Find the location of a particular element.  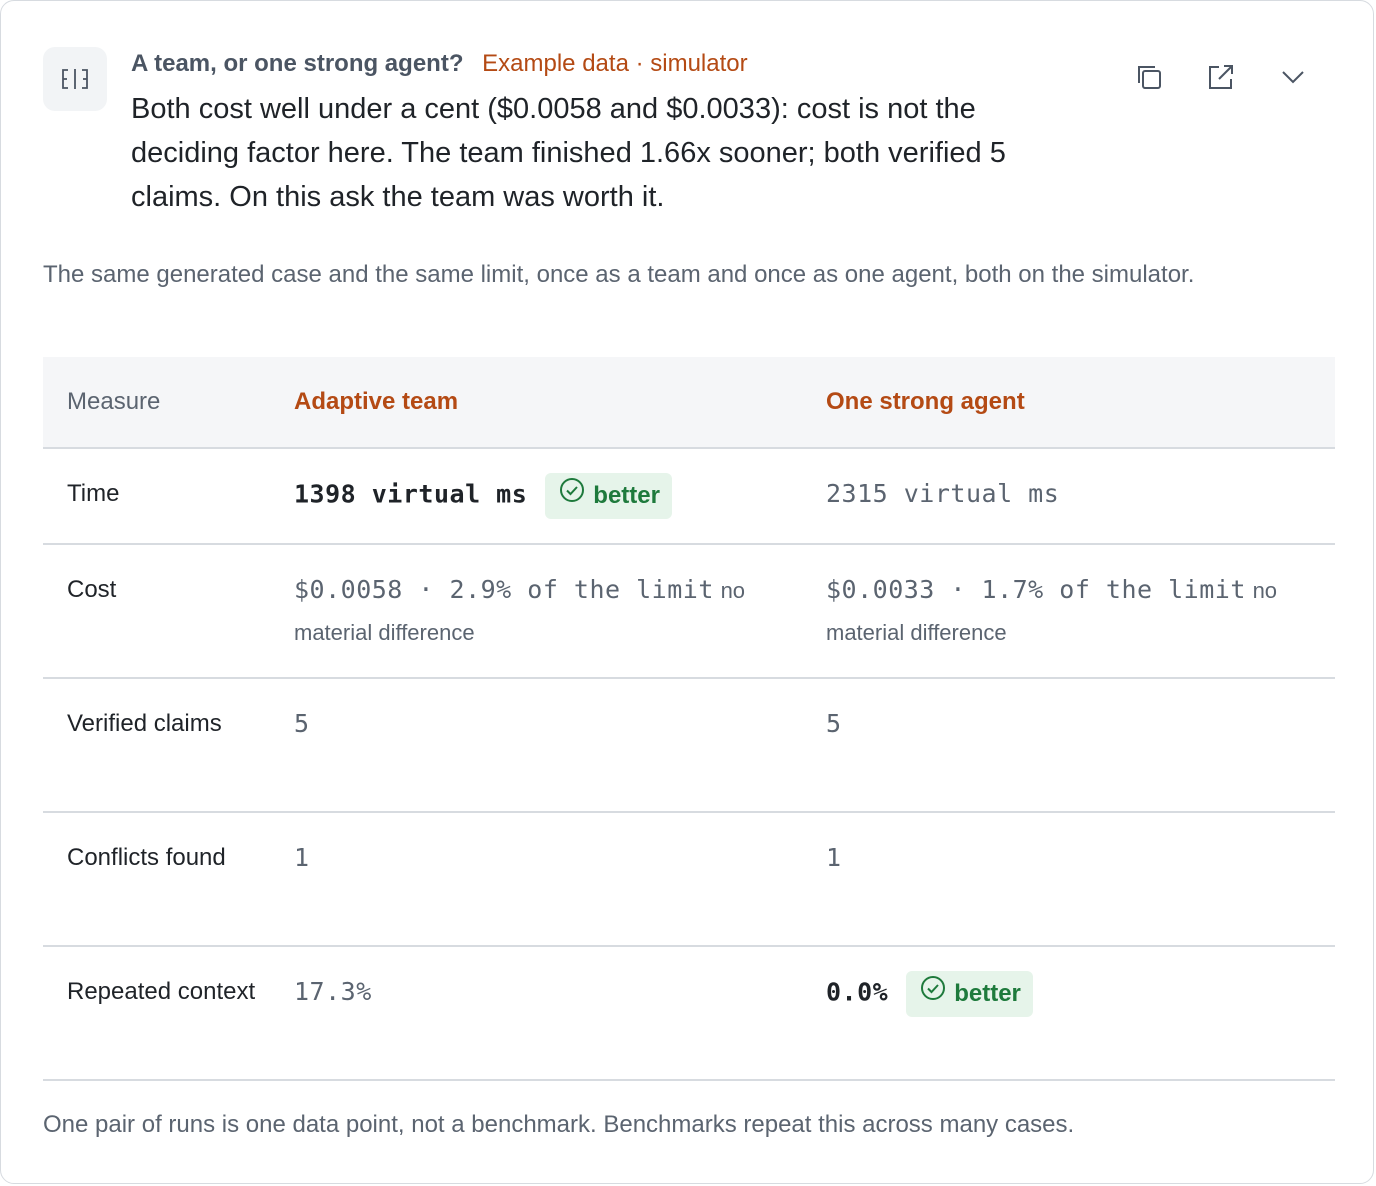

copy-button is located at coordinates (1149, 79).